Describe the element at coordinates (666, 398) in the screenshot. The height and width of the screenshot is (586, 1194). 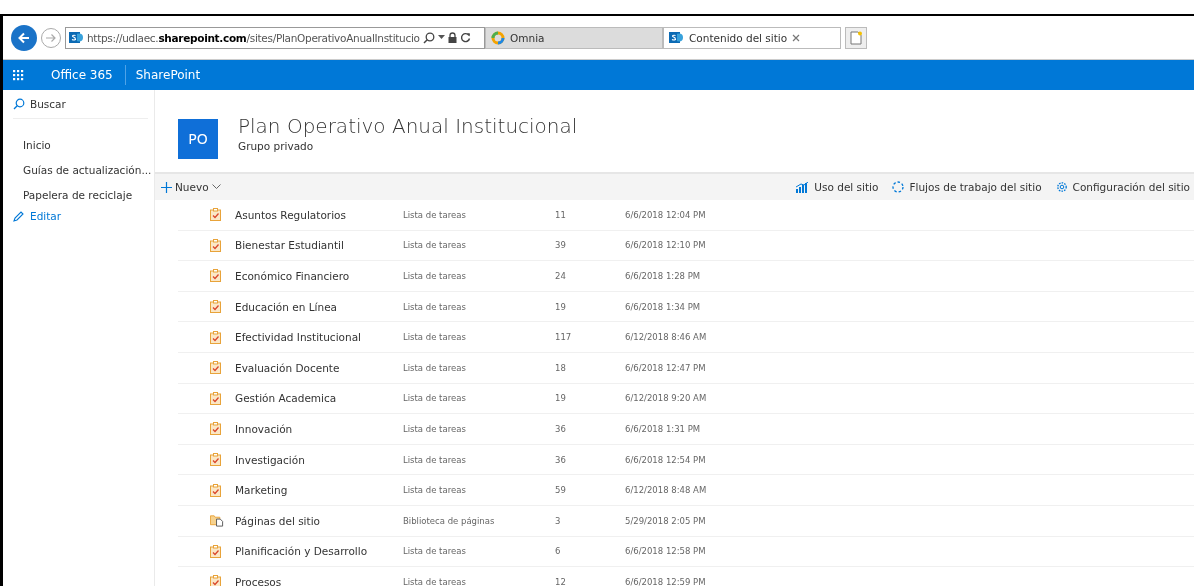
I see `modified-date: 6/12/2018 9:20 AM` at that location.